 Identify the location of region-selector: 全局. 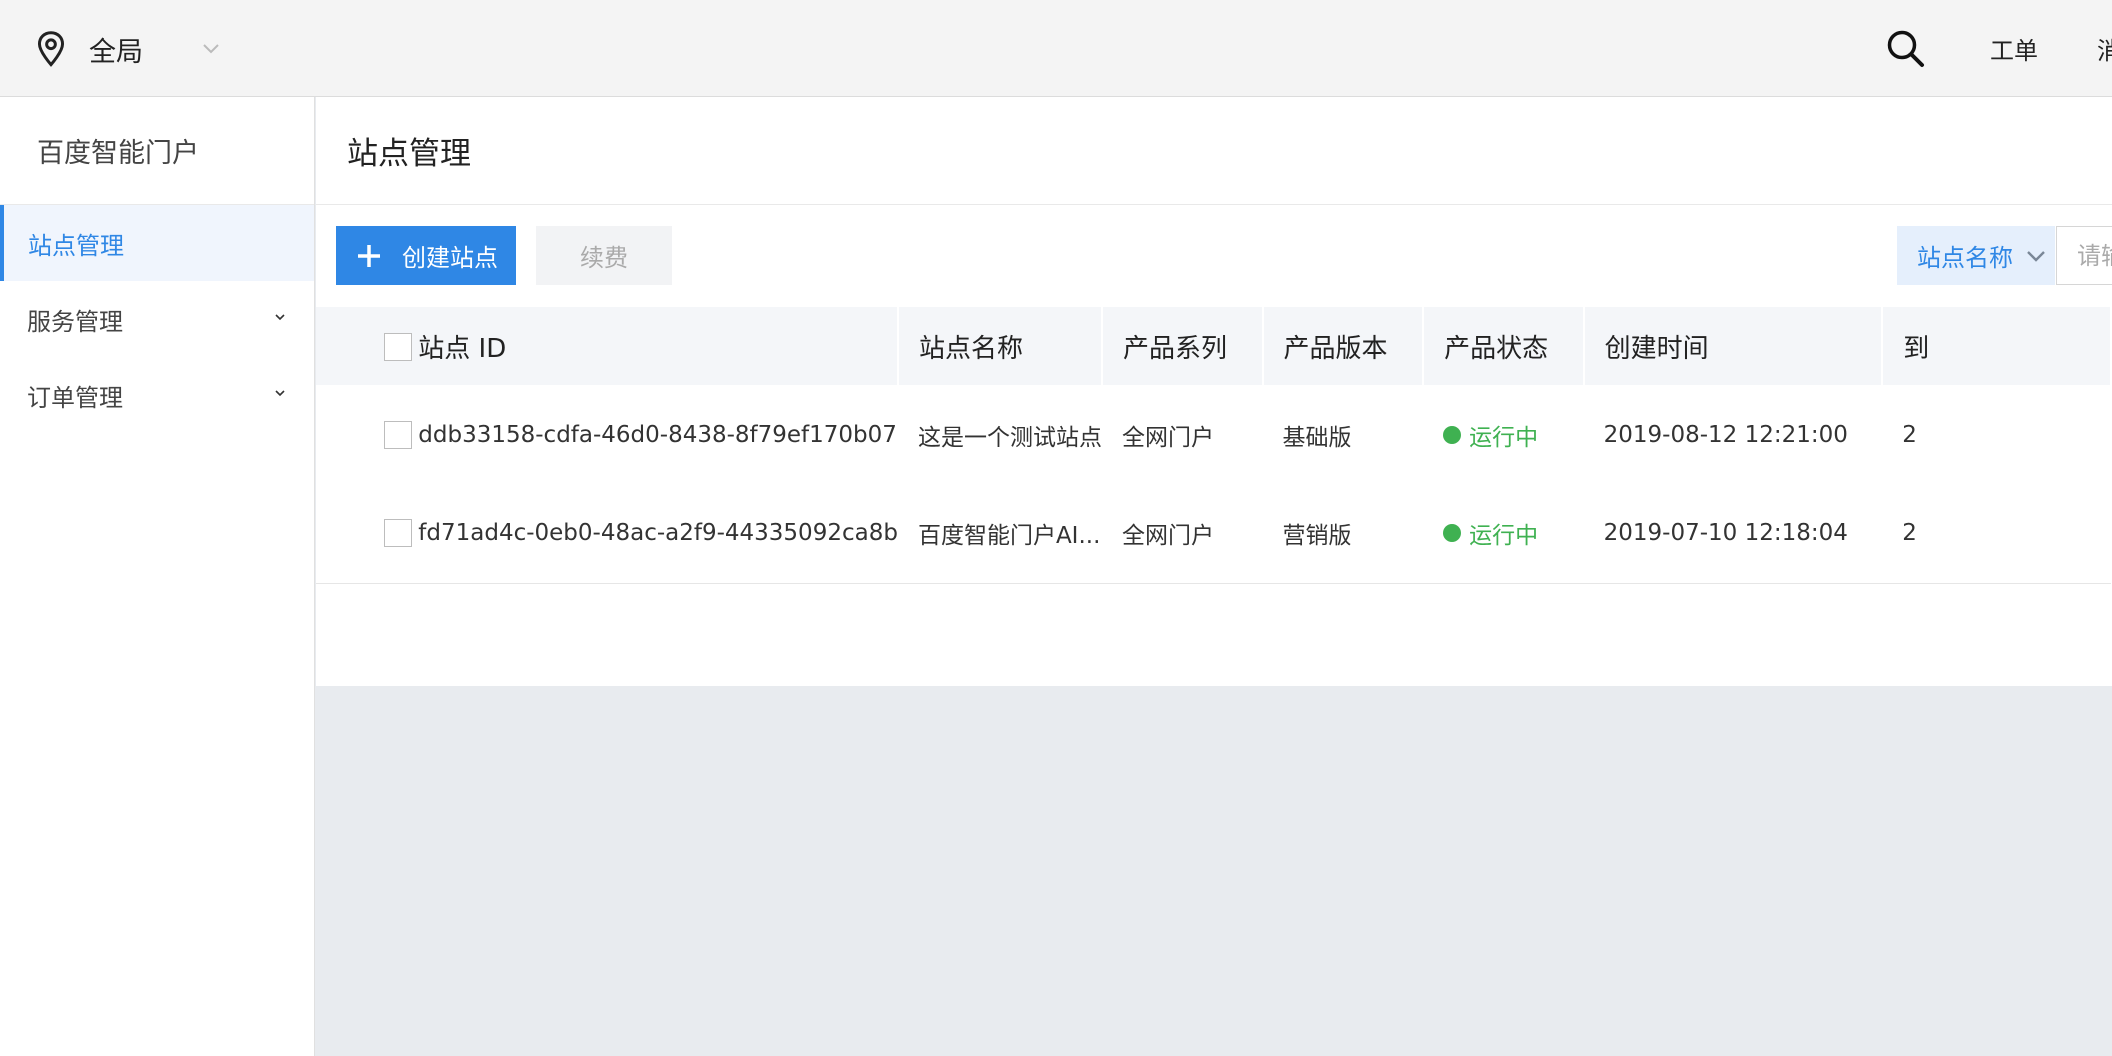
(127, 49).